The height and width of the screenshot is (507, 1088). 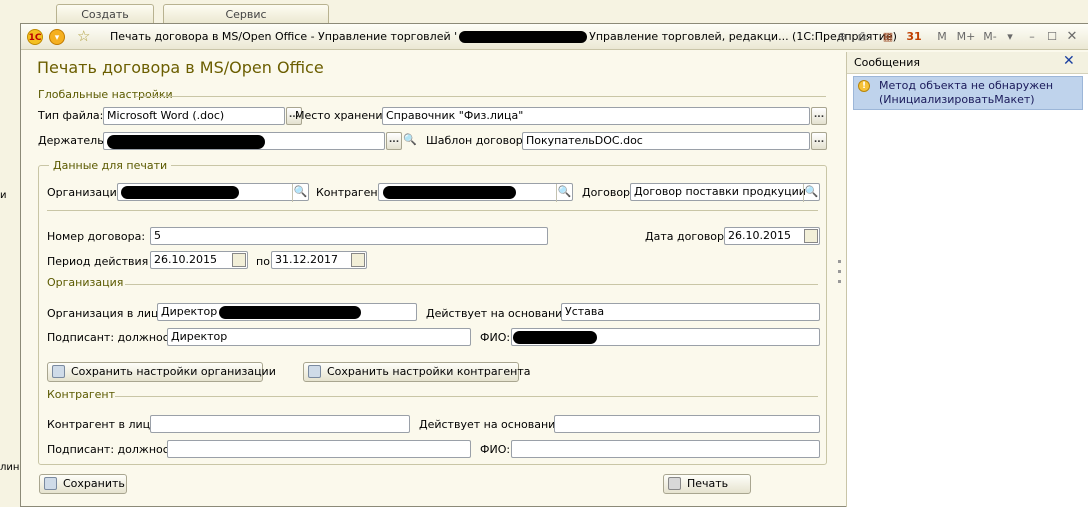 I want to click on message-line-2: (ИнициализироватьМакет), so click(x=957, y=99).